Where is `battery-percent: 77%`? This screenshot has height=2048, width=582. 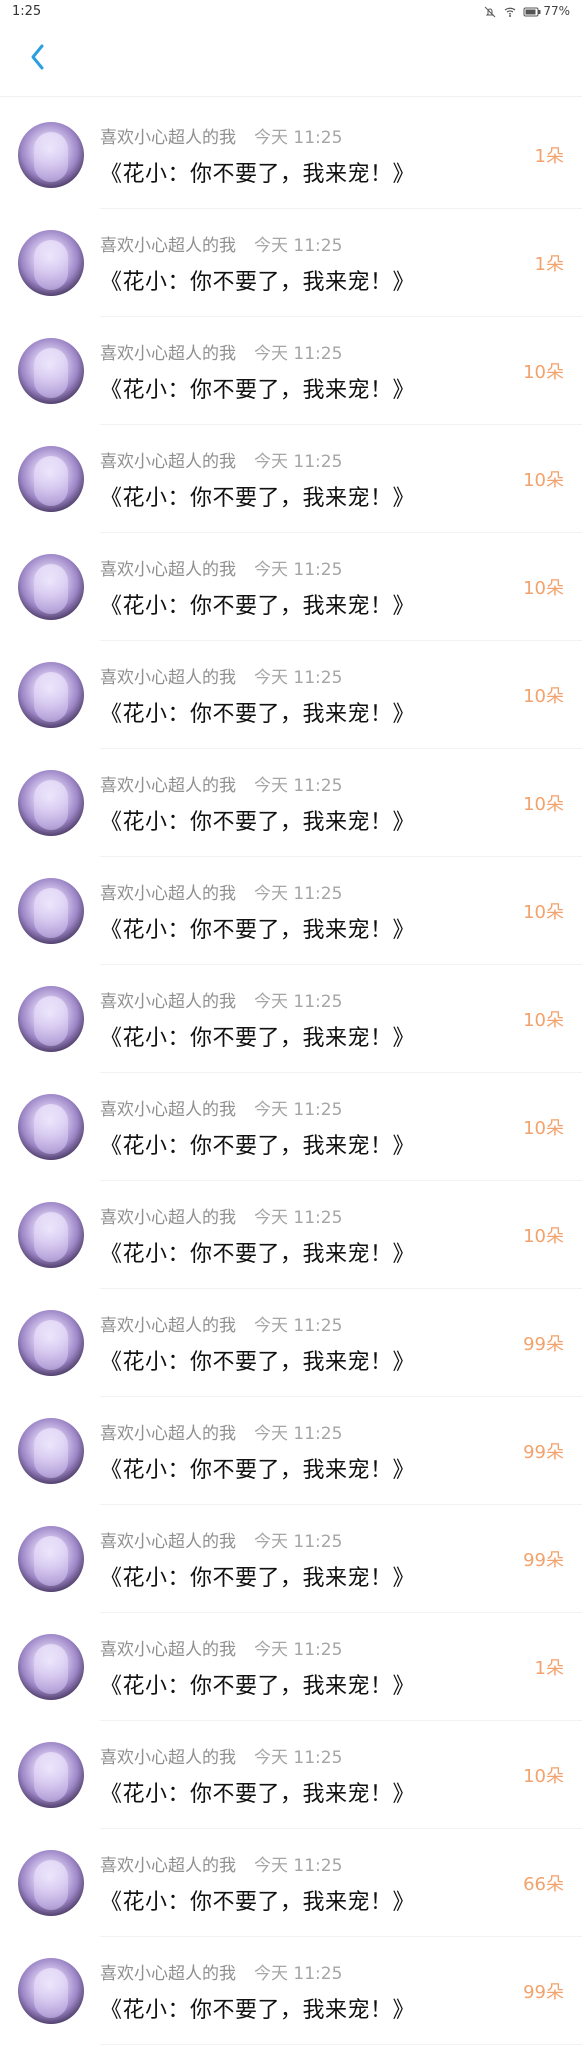
battery-percent: 77% is located at coordinates (556, 11).